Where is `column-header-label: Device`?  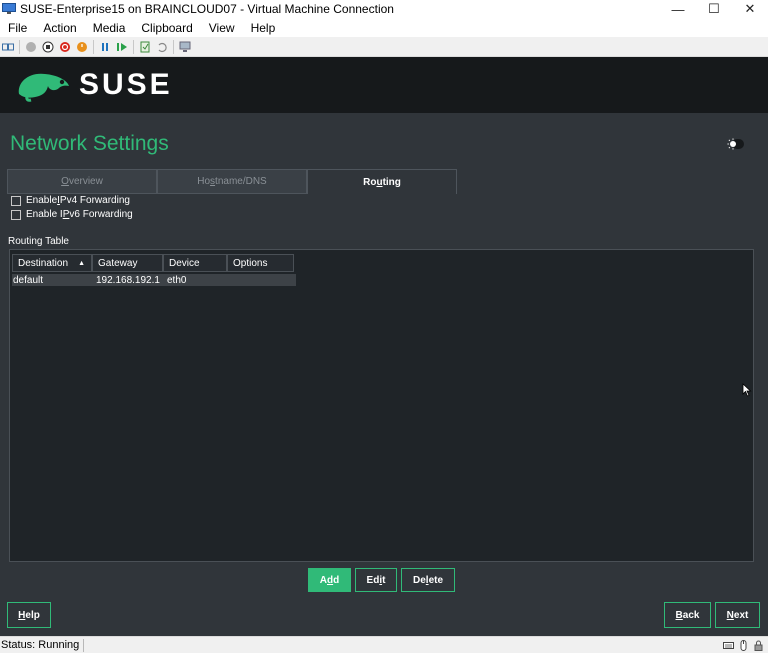
column-header-label: Device is located at coordinates (184, 263).